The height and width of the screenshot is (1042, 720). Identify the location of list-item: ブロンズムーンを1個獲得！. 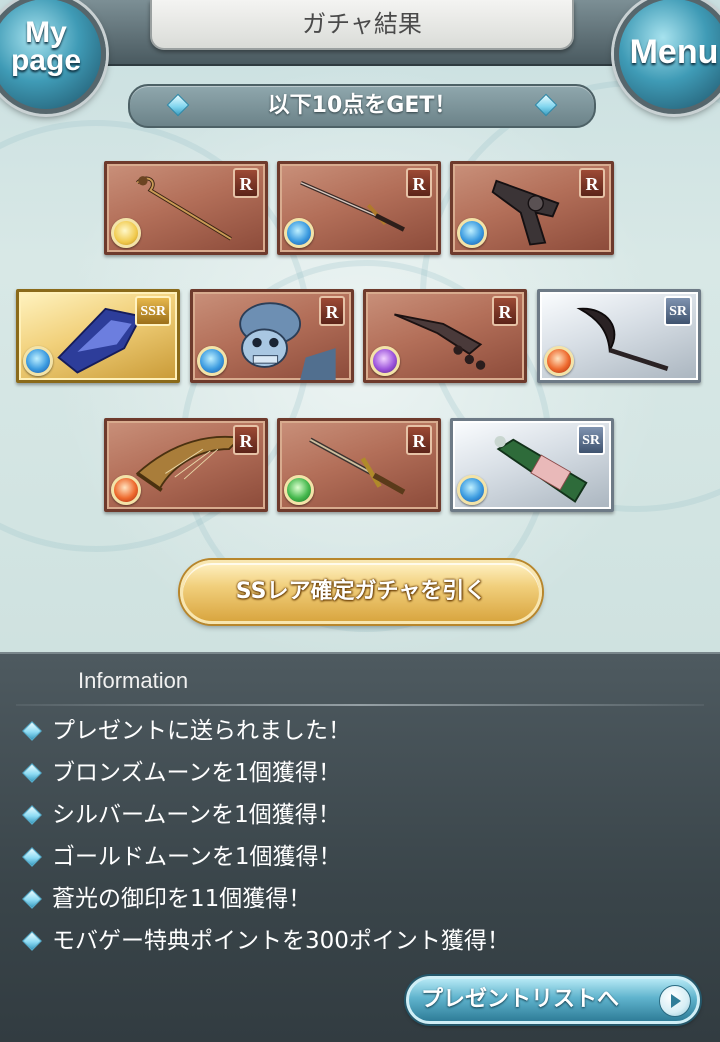
(265, 773).